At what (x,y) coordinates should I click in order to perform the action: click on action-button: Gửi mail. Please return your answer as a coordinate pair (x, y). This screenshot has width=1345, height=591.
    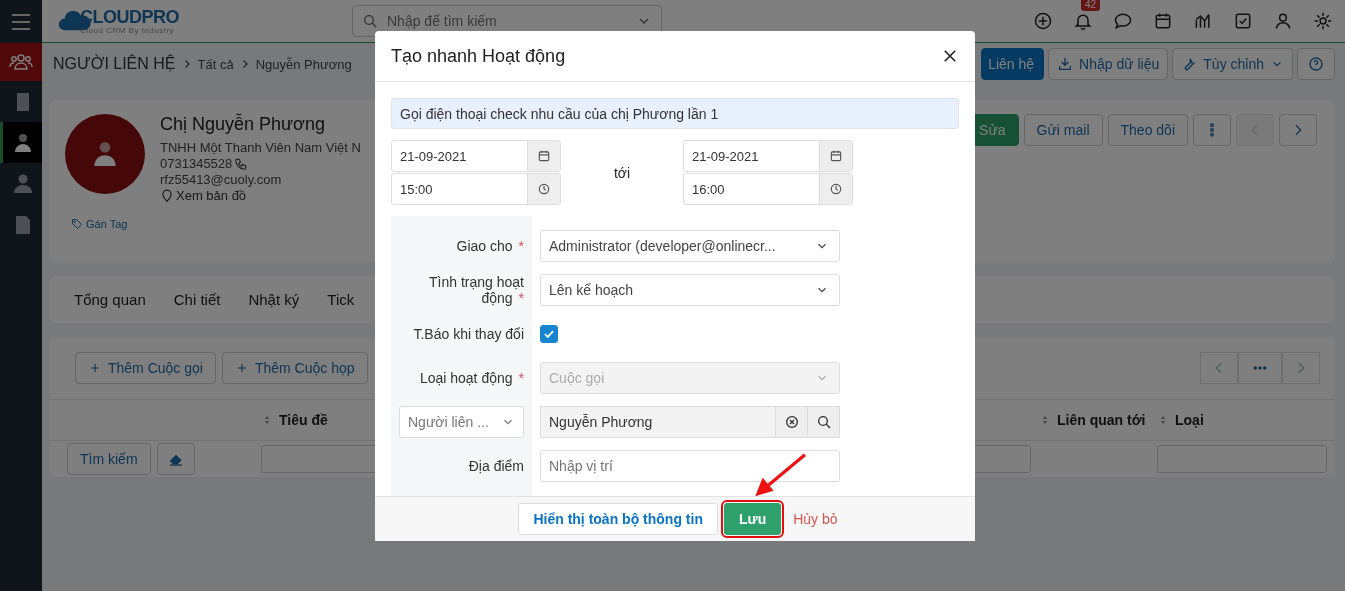
    Looking at the image, I should click on (1063, 130).